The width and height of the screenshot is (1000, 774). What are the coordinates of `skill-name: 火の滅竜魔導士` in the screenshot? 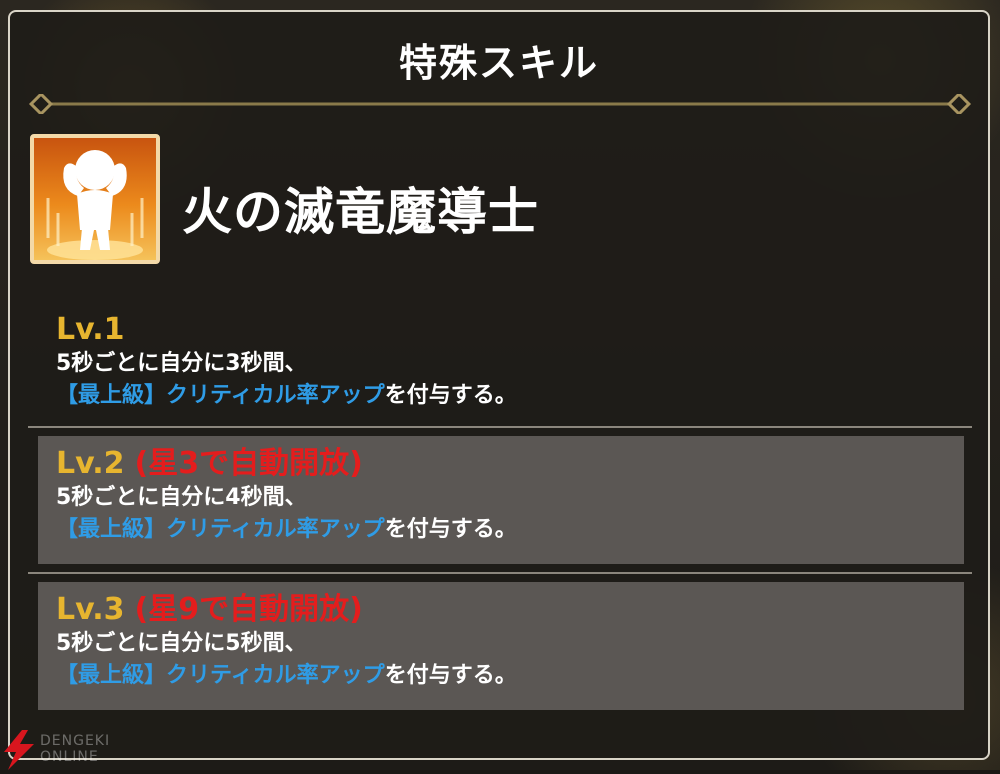 It's located at (360, 212).